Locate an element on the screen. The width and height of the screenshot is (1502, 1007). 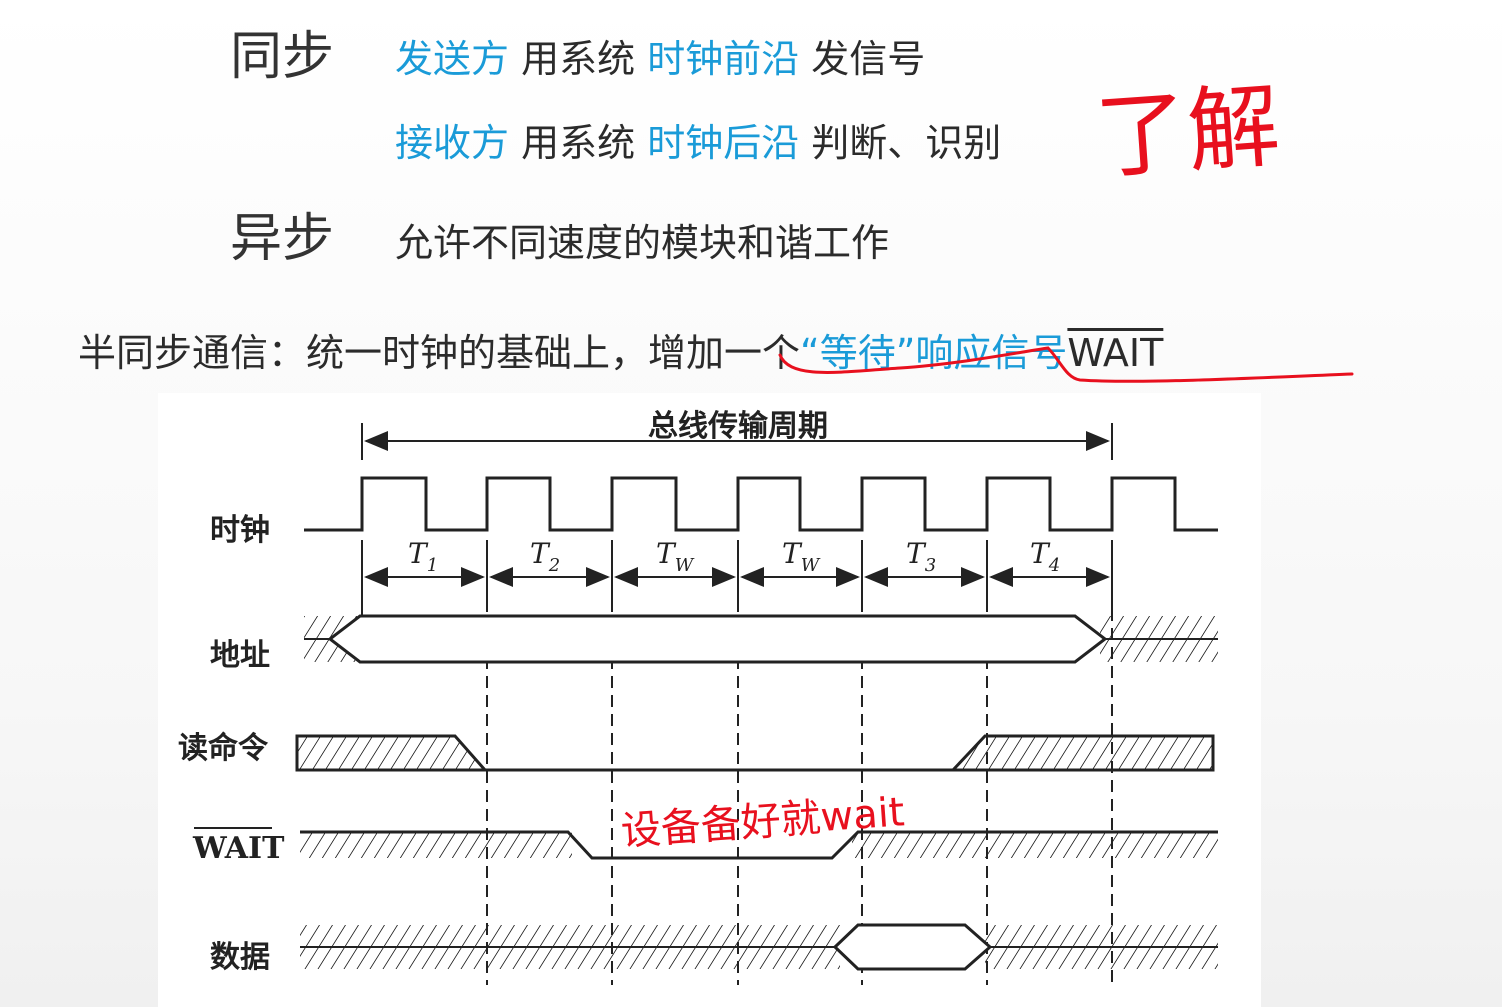
read-command-high-right is located at coordinates (1082, 753).